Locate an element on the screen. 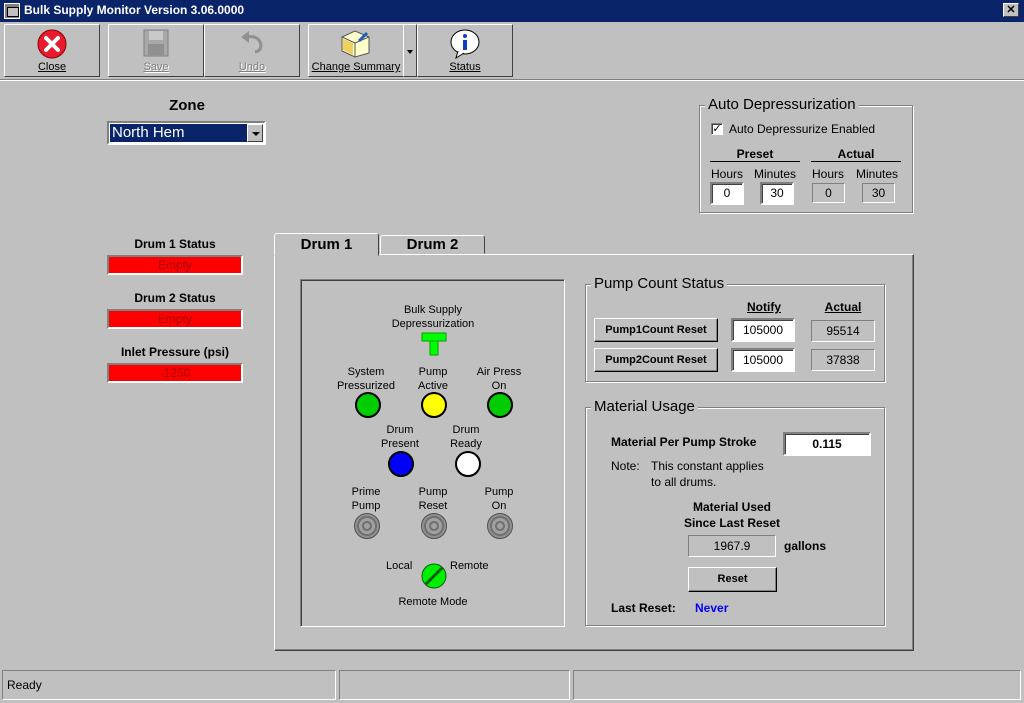  tab-drum1: Drum 1 is located at coordinates (326, 244).